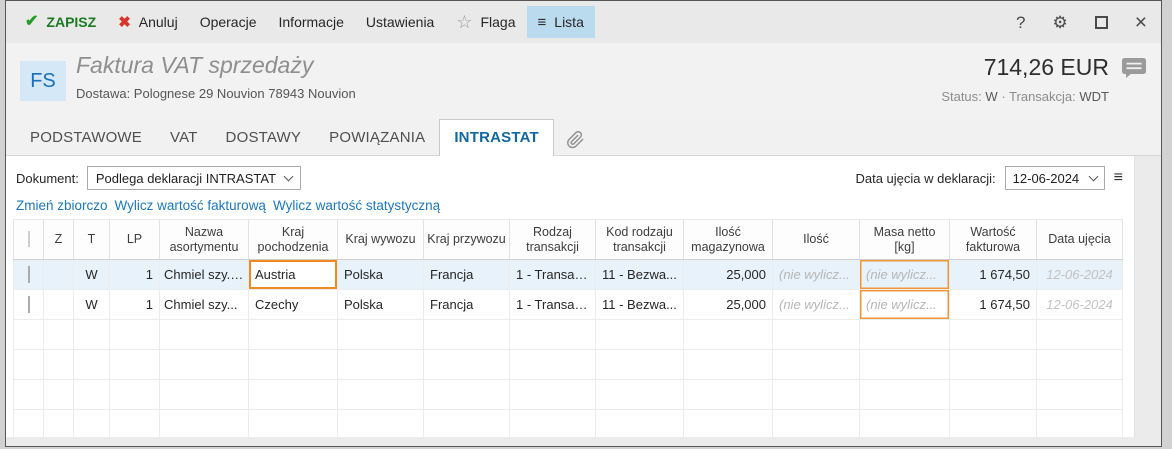 The height and width of the screenshot is (449, 1172). Describe the element at coordinates (400, 22) in the screenshot. I see `settings-menu: Ustawienia` at that location.